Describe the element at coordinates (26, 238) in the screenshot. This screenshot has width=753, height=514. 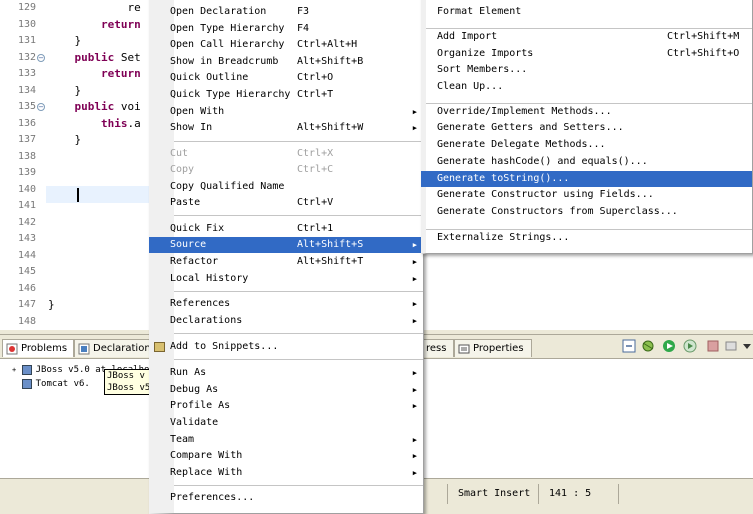
I see `line-number: 143` at that location.